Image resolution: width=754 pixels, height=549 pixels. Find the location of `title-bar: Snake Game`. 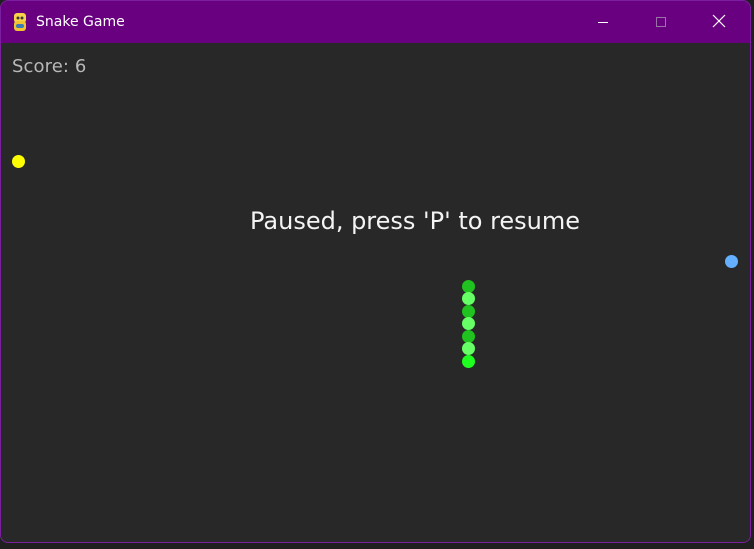

title-bar: Snake Game is located at coordinates (375, 22).